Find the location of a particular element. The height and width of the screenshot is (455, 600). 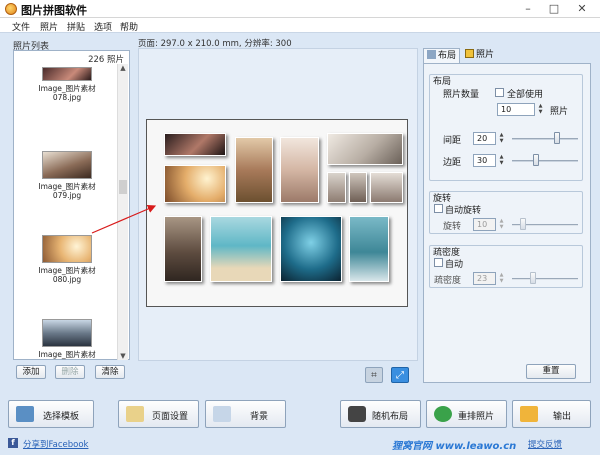

rearrange-photos-button: 重排照片 is located at coordinates (466, 414).